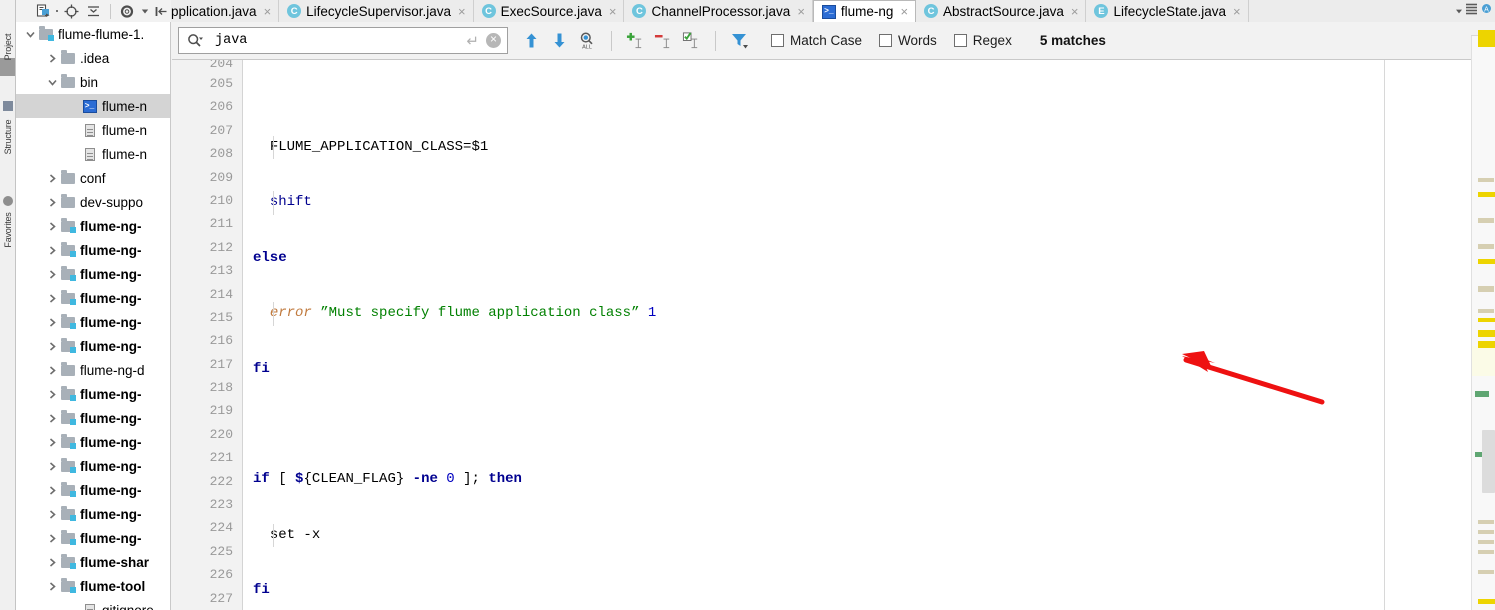  What do you see at coordinates (93, 58) in the screenshot?
I see `tree-item-1: .idea` at bounding box center [93, 58].